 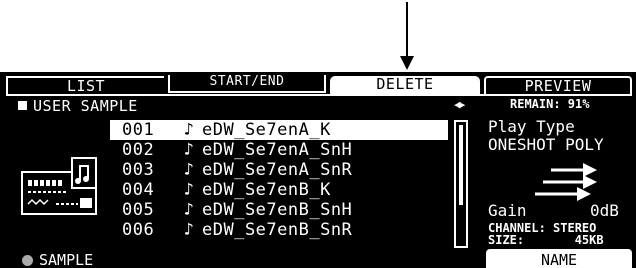 I want to click on list-item: 003 ♪ eDW_Se7enA_SnR, so click(x=279, y=170).